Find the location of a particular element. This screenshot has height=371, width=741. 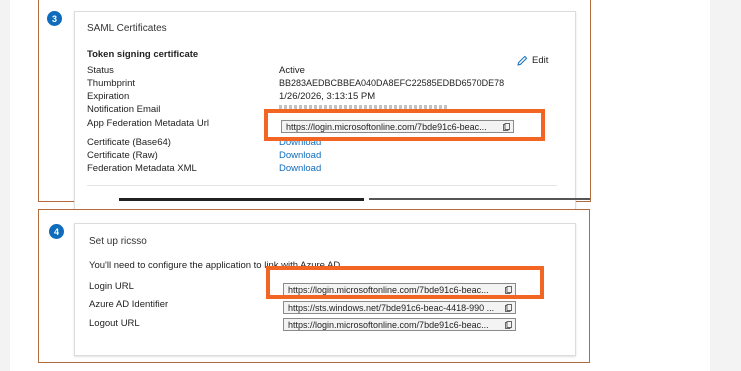

logout-url-label: Logout URL is located at coordinates (114, 323).